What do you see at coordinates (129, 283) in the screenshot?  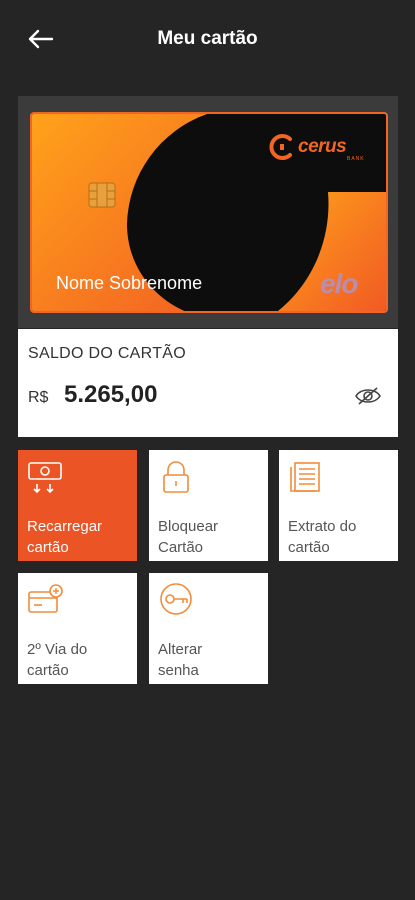 I see `card-holder-name: Nome Sobrenome` at bounding box center [129, 283].